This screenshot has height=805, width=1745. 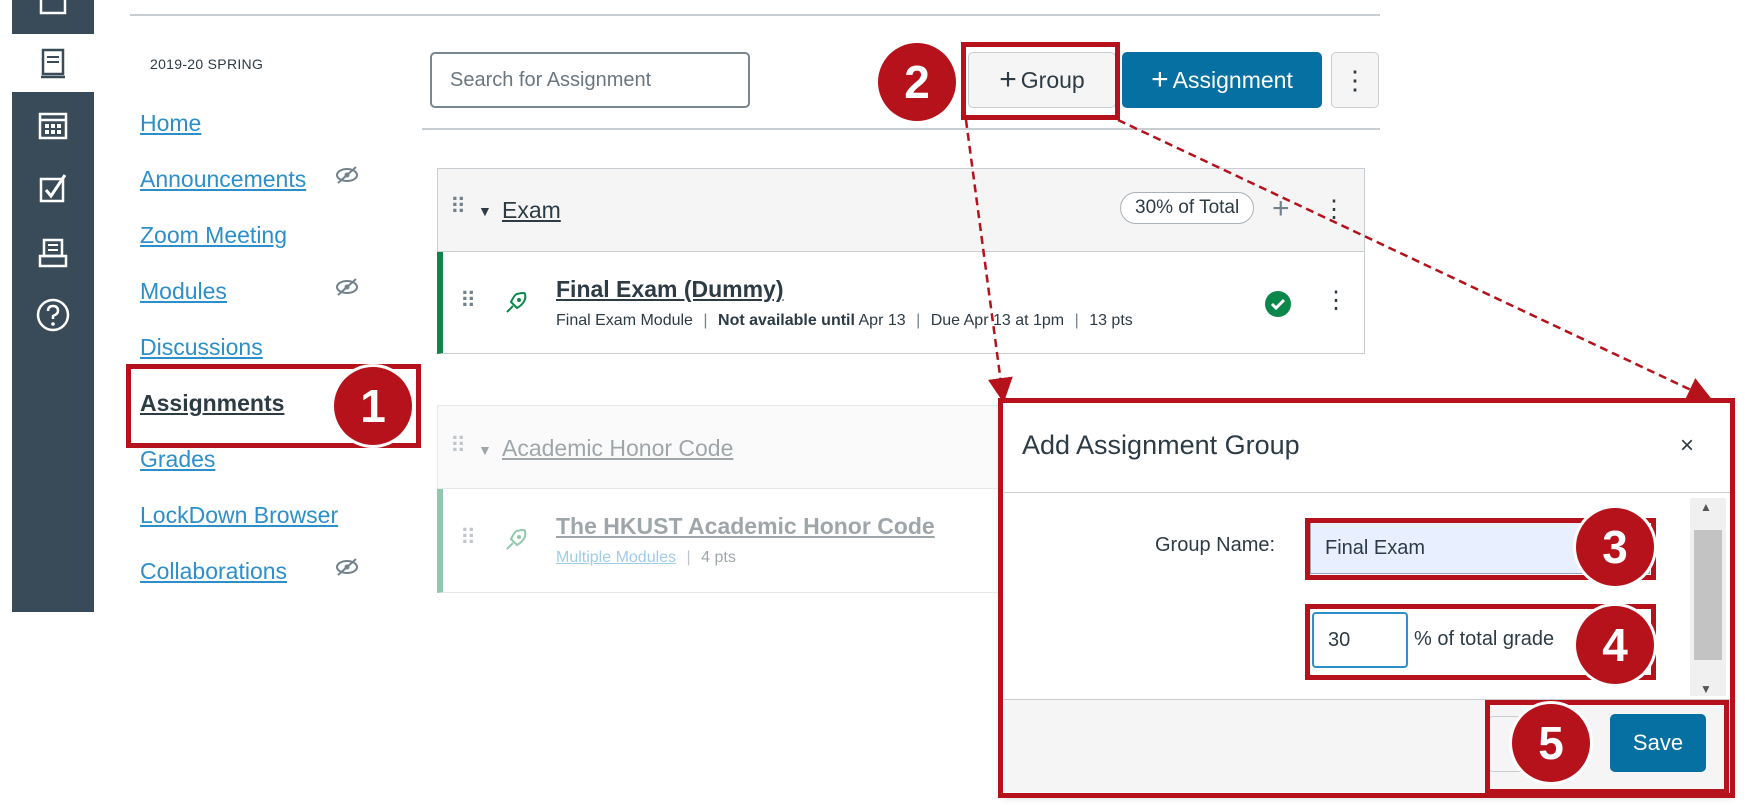 I want to click on callout-highlight-group-button, so click(x=1040, y=81).